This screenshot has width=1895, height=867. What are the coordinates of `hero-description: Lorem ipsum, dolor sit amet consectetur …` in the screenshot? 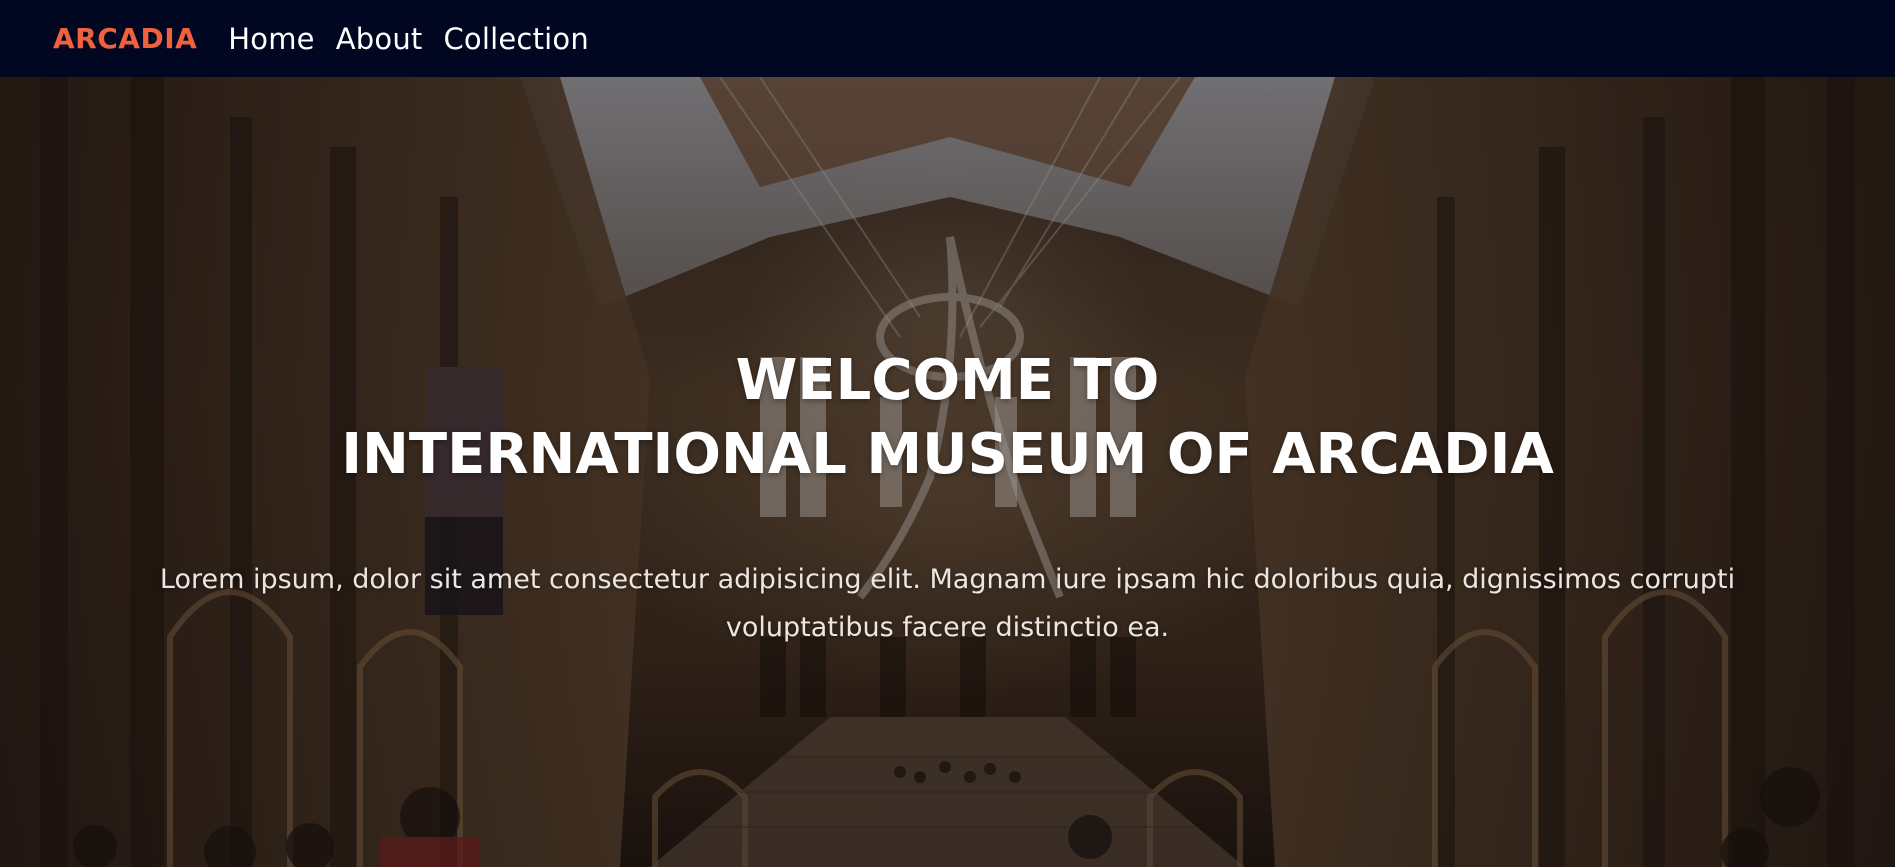 It's located at (947, 603).